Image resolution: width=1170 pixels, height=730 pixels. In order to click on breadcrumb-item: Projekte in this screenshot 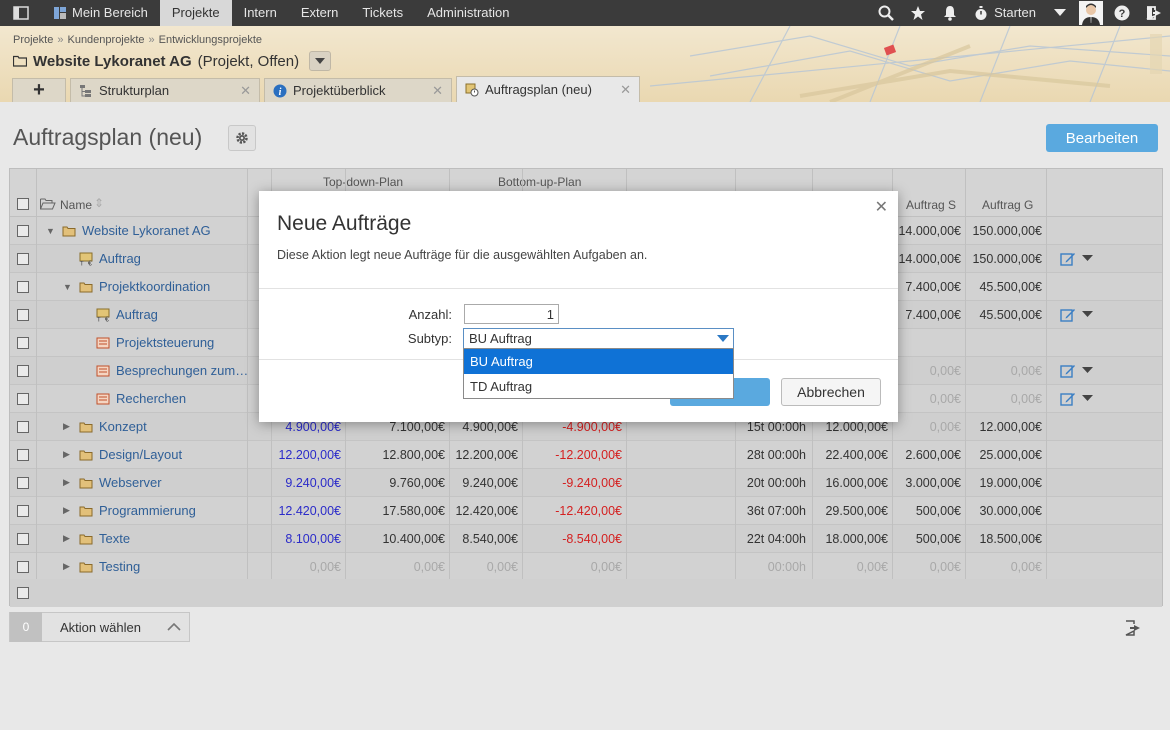, I will do `click(33, 40)`.